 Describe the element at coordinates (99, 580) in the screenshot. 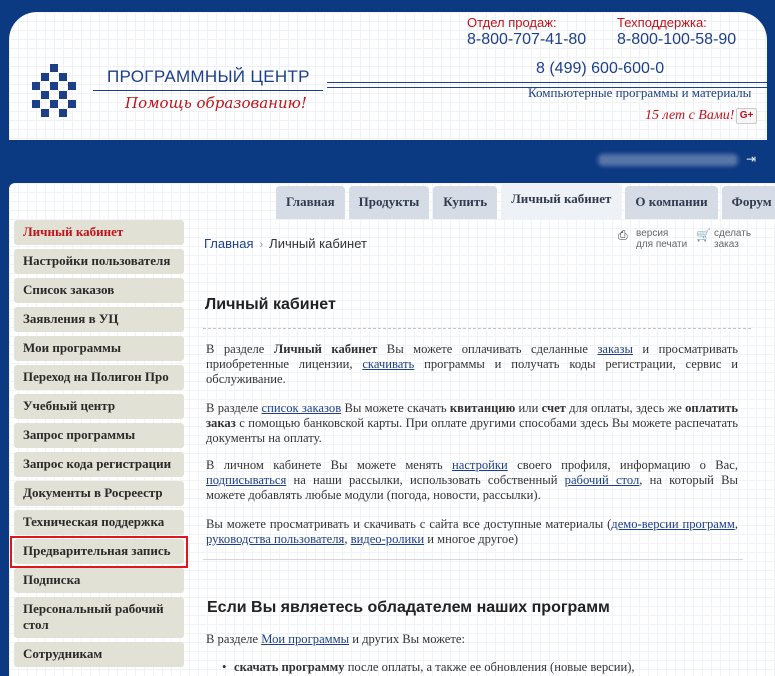

I see `sidebar-item-subscription: Подписка` at that location.